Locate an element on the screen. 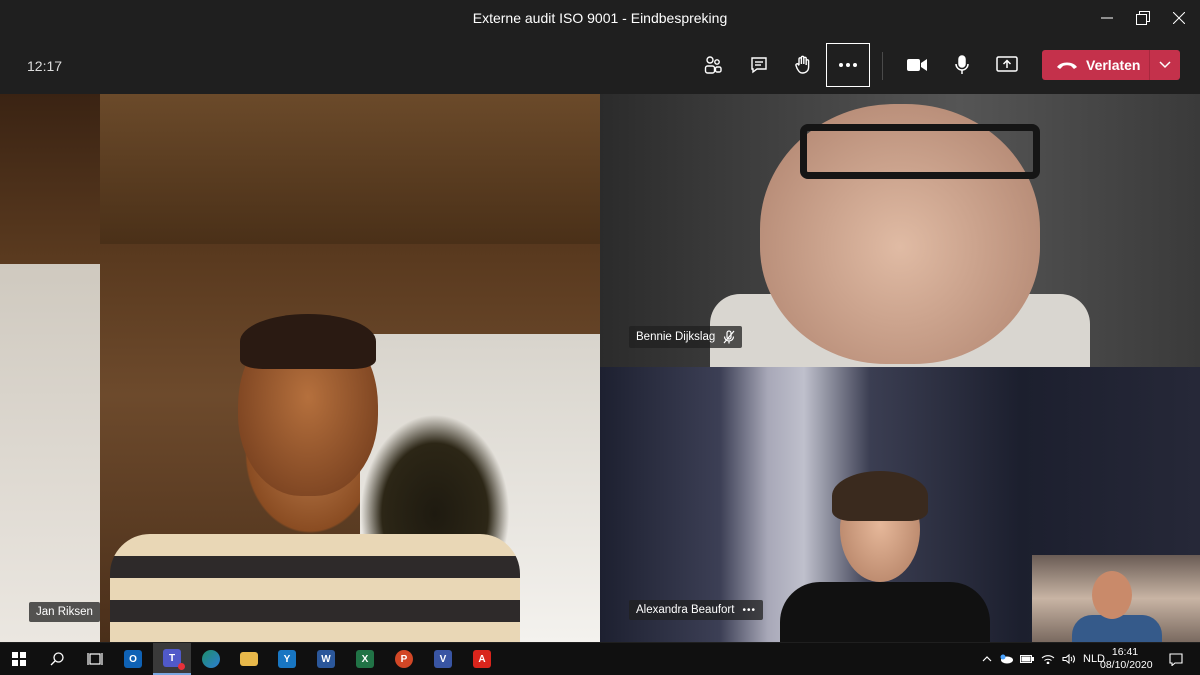  search-button is located at coordinates (57, 659).